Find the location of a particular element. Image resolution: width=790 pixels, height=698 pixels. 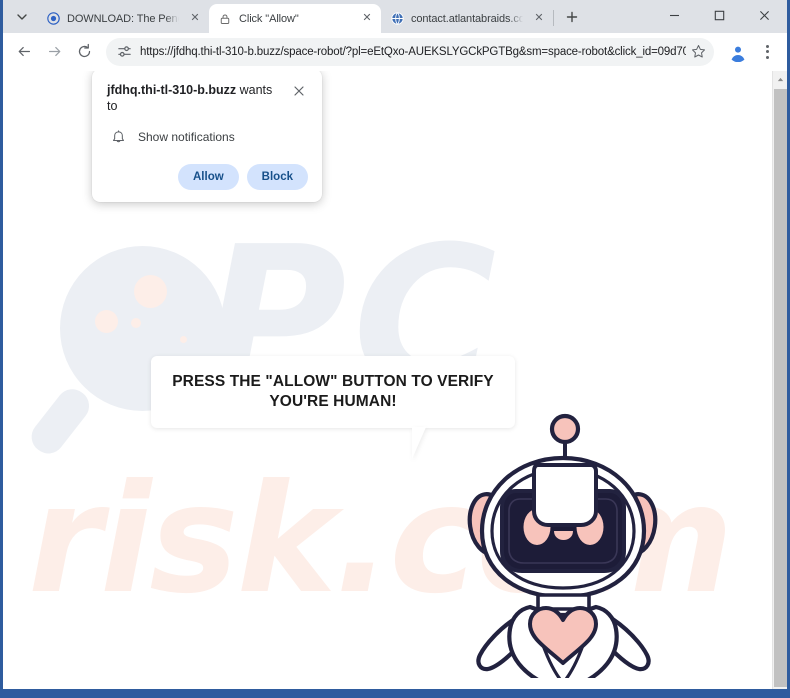

reload-icon is located at coordinates (84, 50).